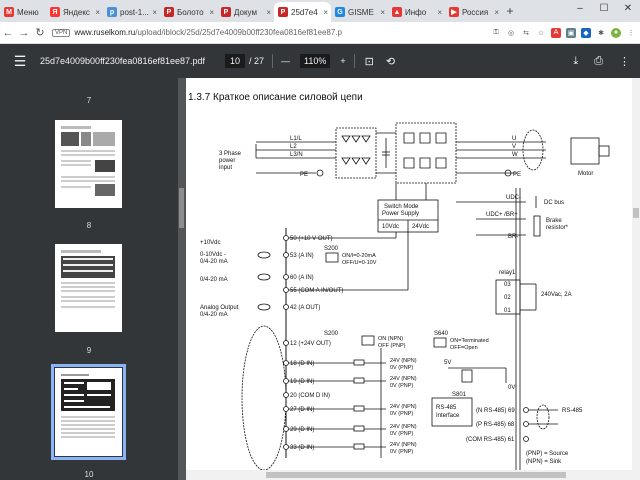 The width and height of the screenshot is (640, 480). I want to click on t42-label: 42 (A OUT), so click(305, 308).